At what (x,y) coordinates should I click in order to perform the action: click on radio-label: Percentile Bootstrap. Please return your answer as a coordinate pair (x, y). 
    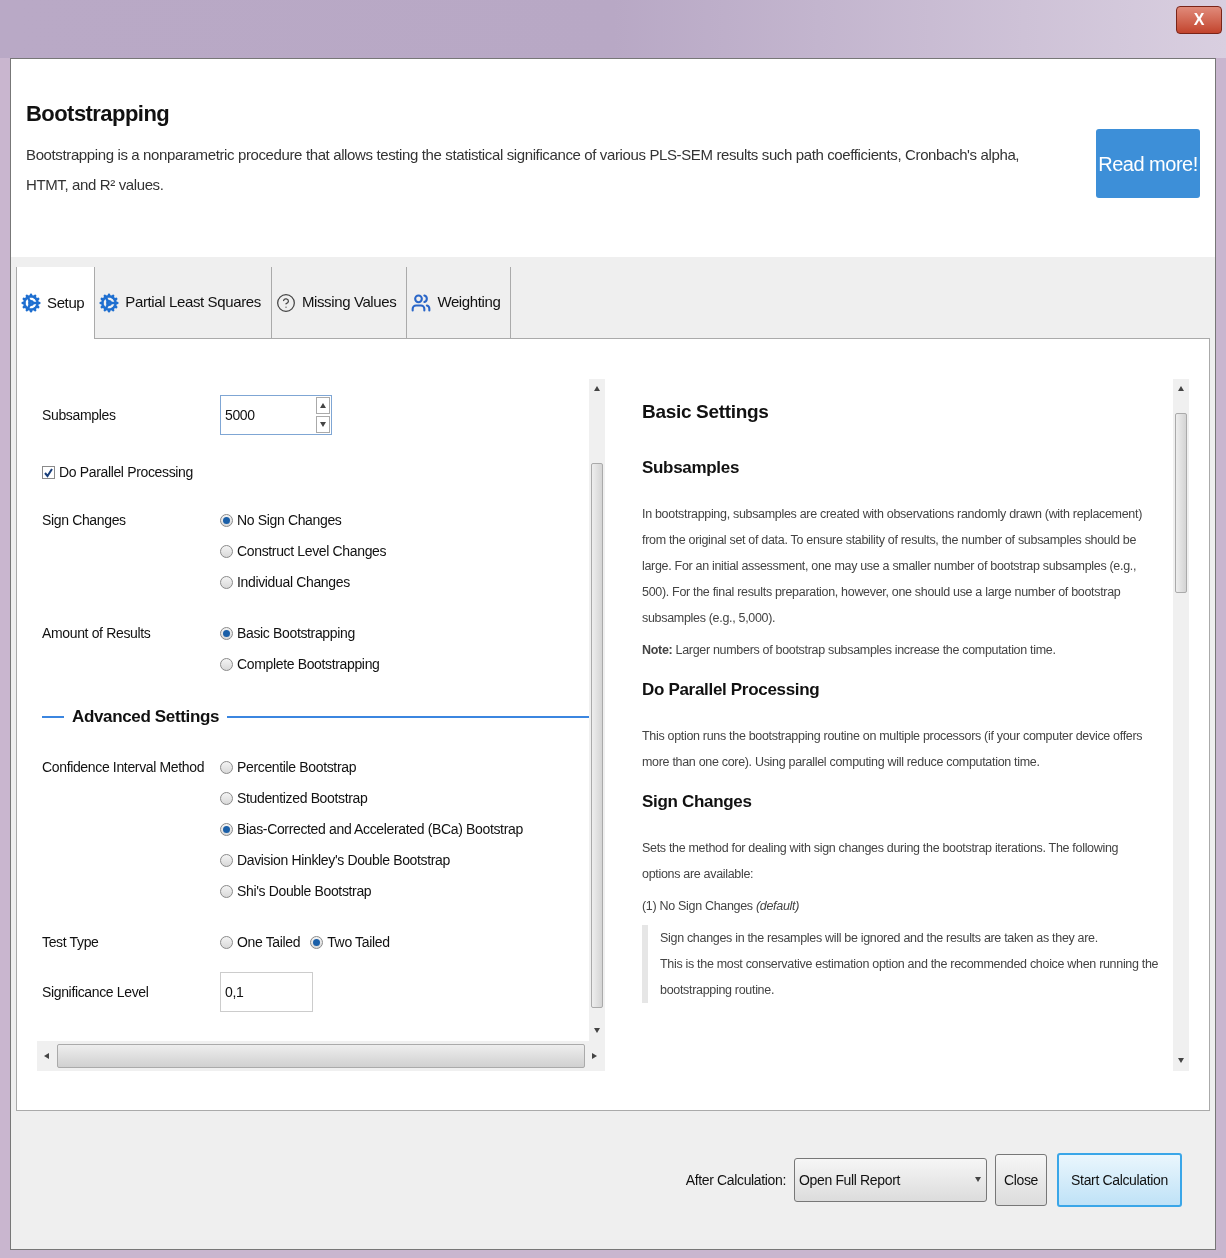
    Looking at the image, I should click on (297, 767).